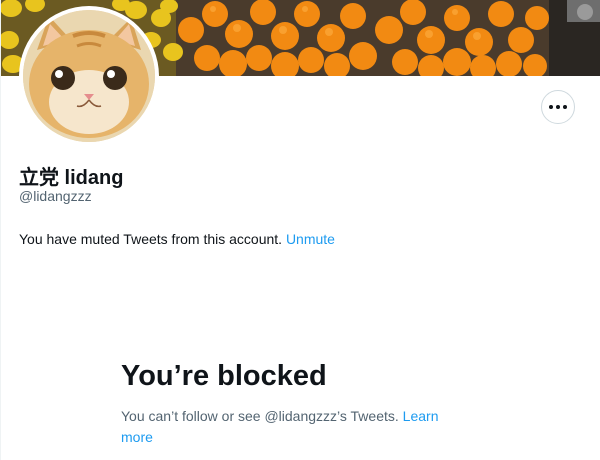 This screenshot has width=600, height=460. I want to click on user-handle: @lidangzzz, so click(55, 196).